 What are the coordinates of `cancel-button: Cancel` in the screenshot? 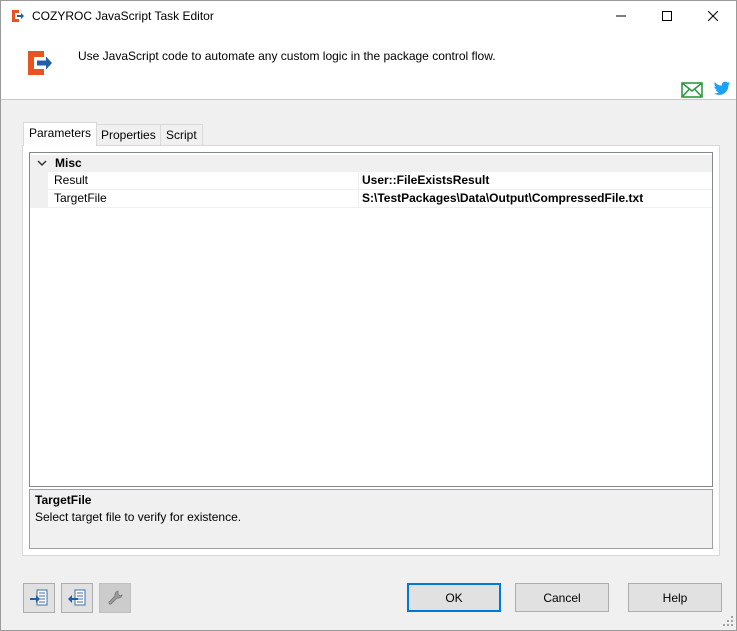 It's located at (562, 597).